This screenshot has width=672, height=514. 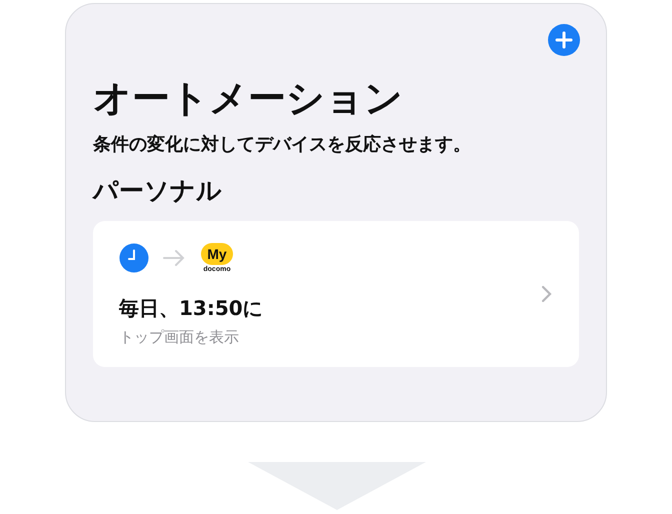 What do you see at coordinates (134, 257) in the screenshot?
I see `clock-icon` at bounding box center [134, 257].